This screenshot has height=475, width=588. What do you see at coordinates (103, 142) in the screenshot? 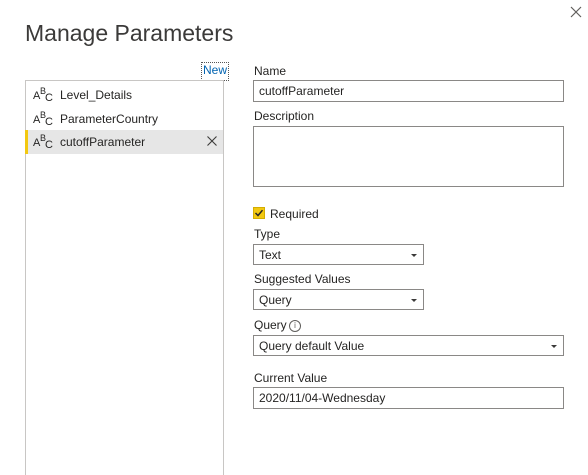
I see `parameter-name: cutoffParameter` at bounding box center [103, 142].